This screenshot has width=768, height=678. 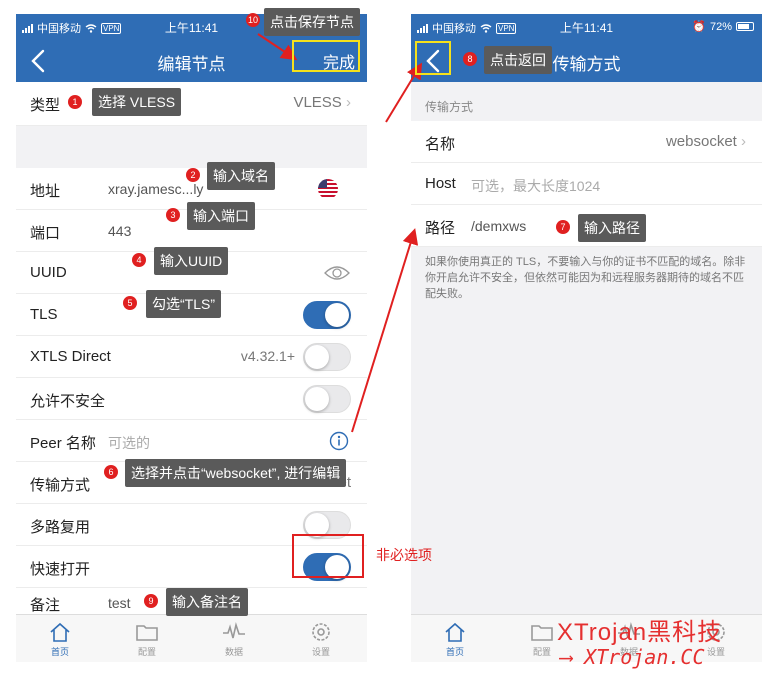 I want to click on step-badge-8: 8, so click(x=470, y=59).